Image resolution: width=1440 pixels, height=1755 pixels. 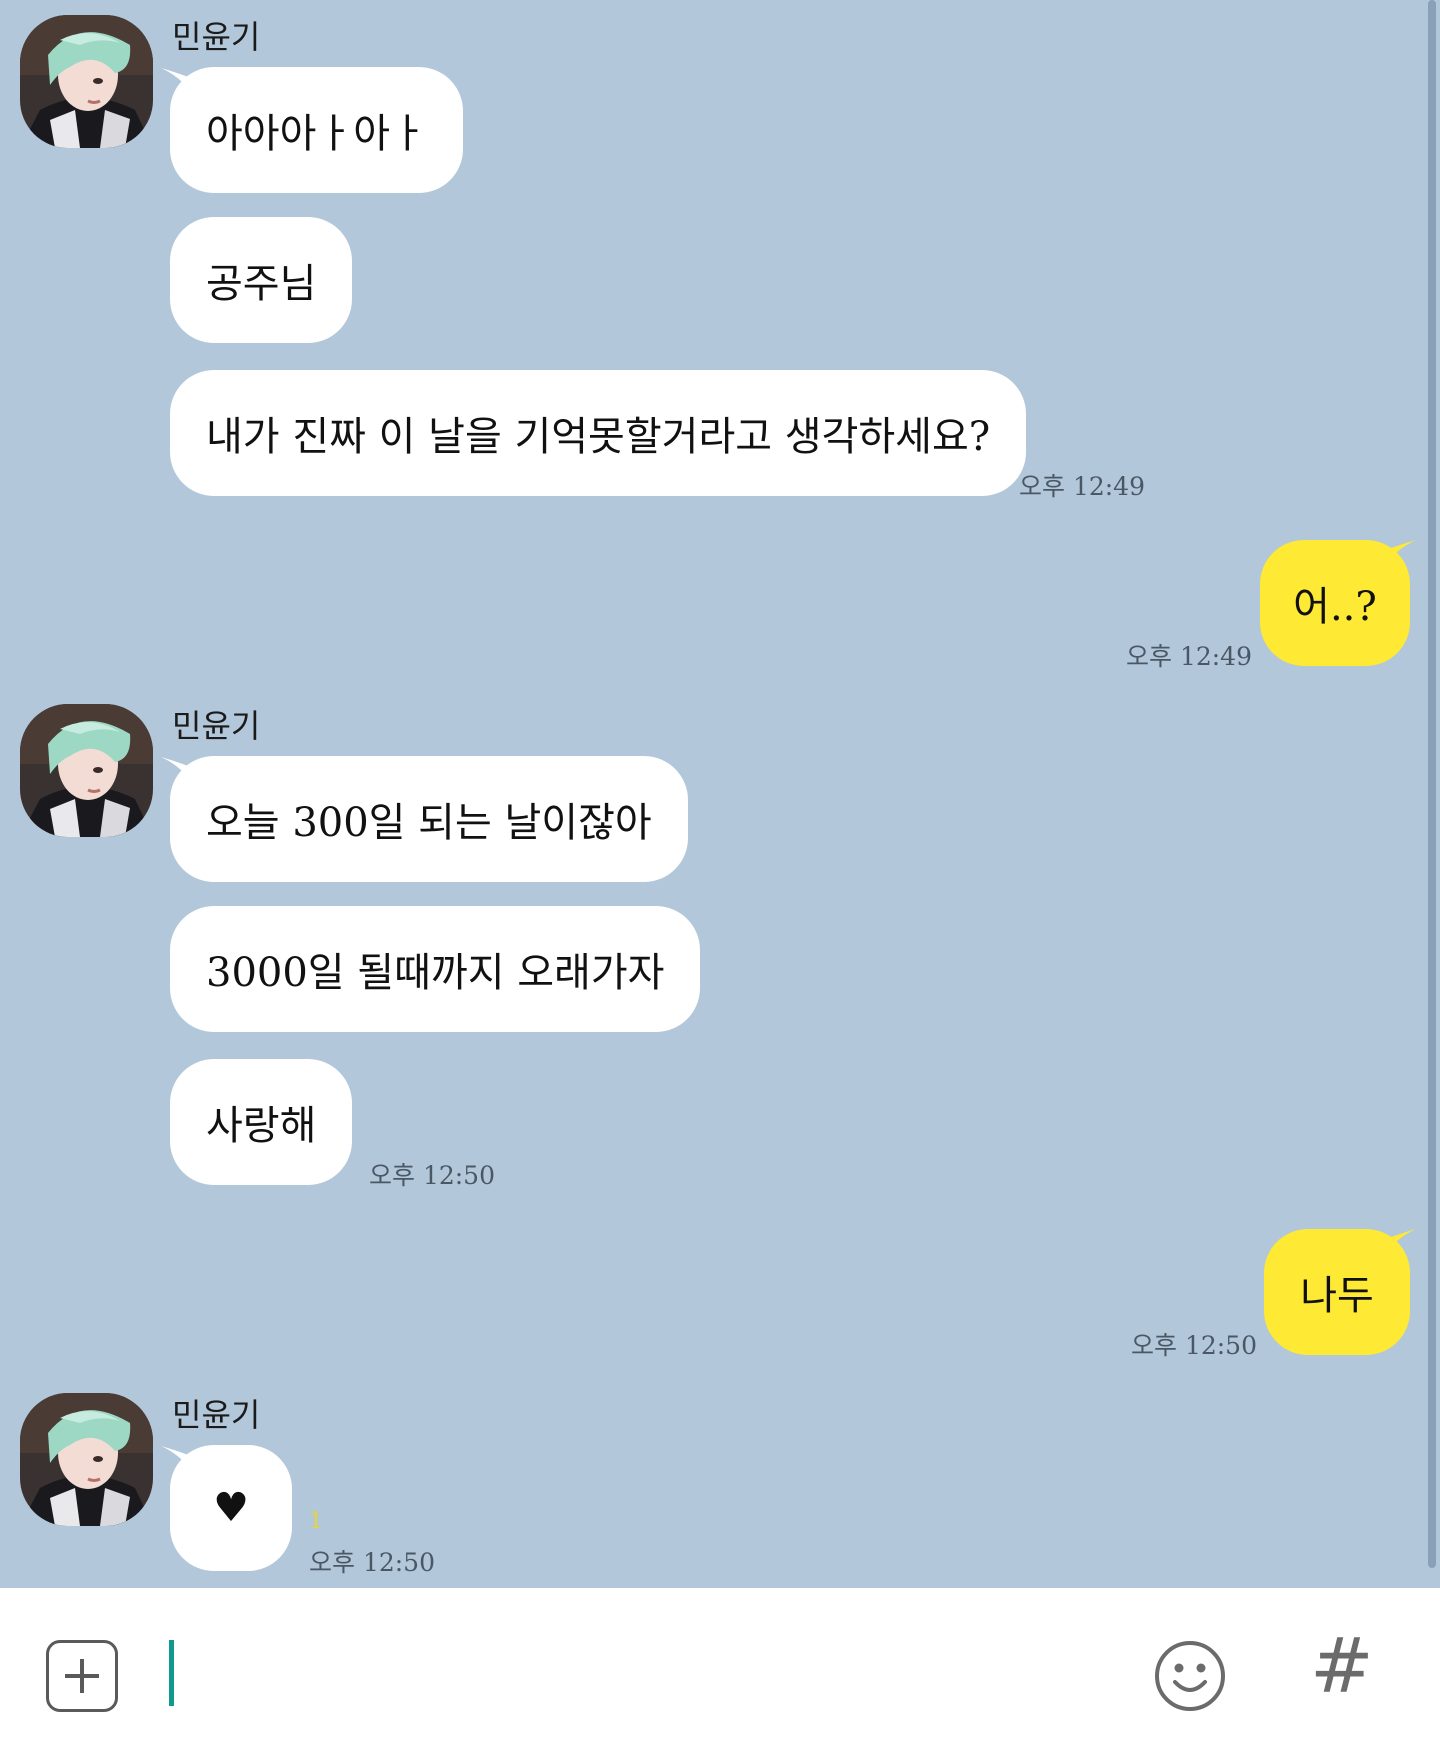 What do you see at coordinates (316, 1521) in the screenshot?
I see `unread-count: 1` at bounding box center [316, 1521].